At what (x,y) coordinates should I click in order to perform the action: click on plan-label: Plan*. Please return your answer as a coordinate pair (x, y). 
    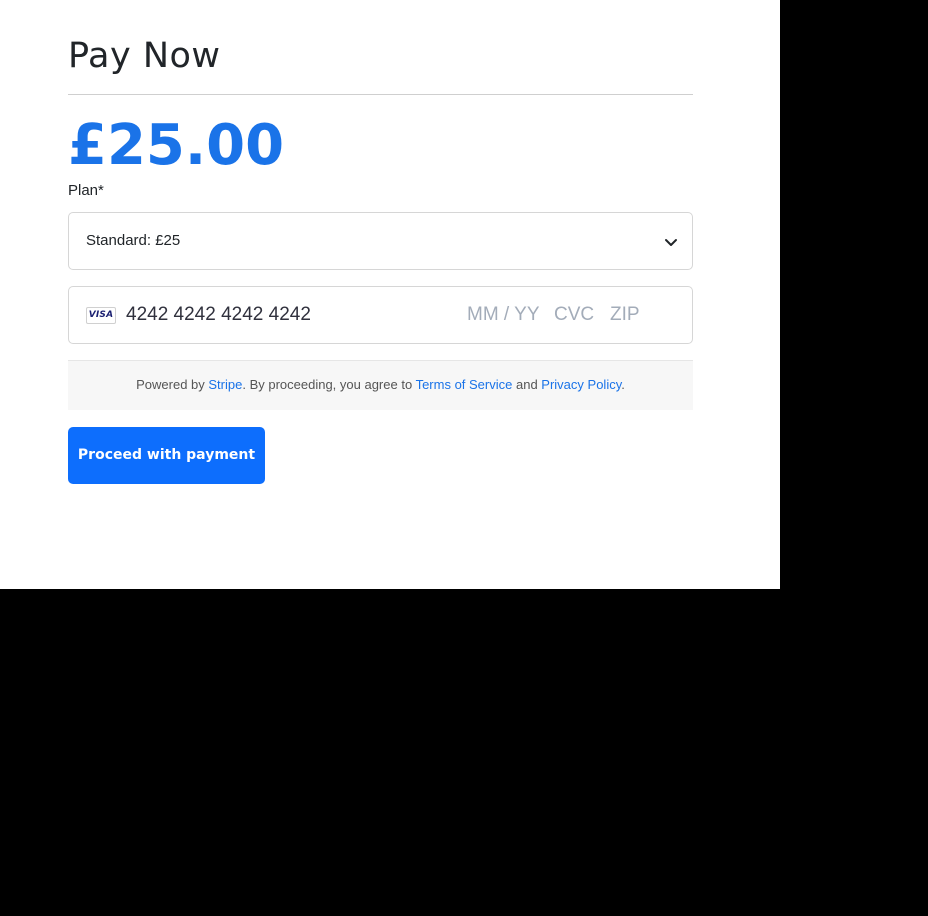
    Looking at the image, I should click on (86, 190).